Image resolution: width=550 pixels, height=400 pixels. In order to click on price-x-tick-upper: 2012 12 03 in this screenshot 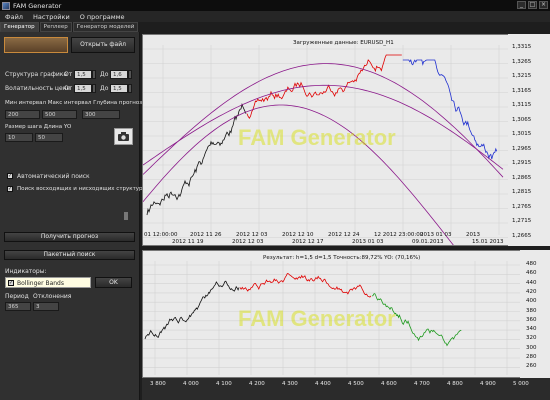, I will do `click(252, 235)`.